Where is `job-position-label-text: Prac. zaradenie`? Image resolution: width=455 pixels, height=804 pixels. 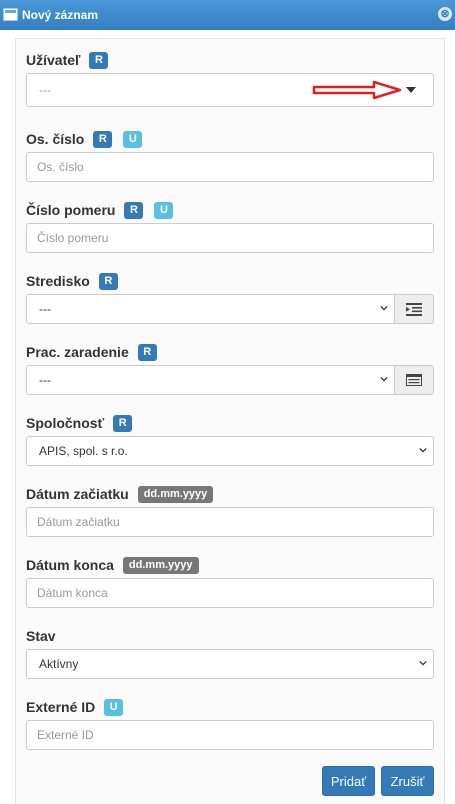 job-position-label-text: Prac. zaradenie is located at coordinates (77, 352).